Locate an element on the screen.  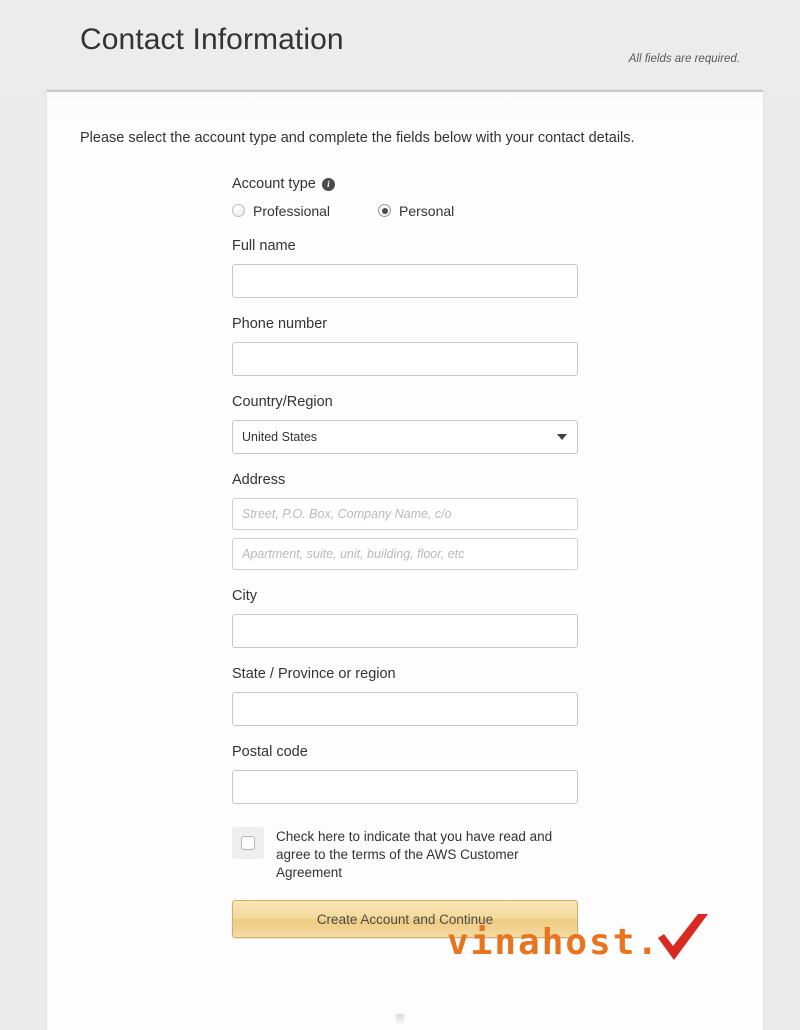
address-field-block: Address is located at coordinates (407, 520).